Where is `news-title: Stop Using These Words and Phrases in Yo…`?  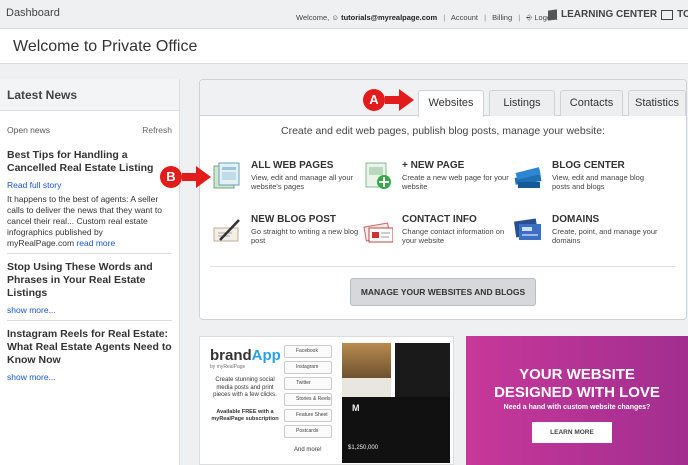 news-title: Stop Using These Words and Phrases in Yo… is located at coordinates (89, 280).